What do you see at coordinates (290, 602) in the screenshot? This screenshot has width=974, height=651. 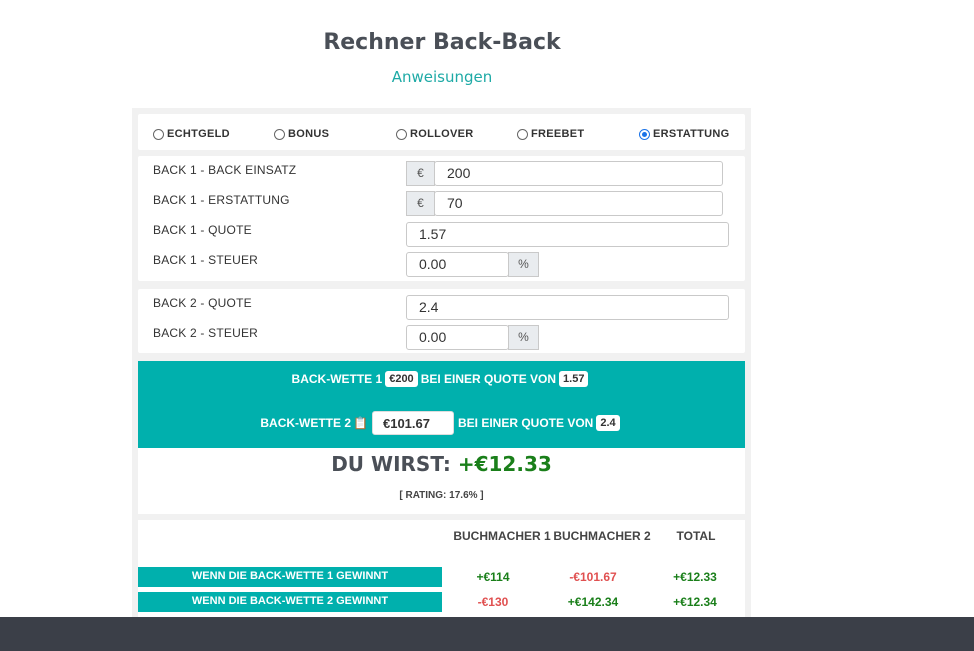 I see `row-label-bet2-wins: WENN DIE BACK-WETTE 2 GEWINNT` at bounding box center [290, 602].